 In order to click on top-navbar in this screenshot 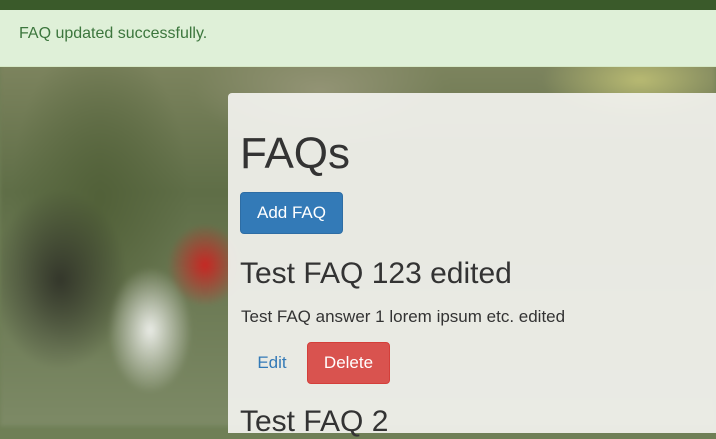, I will do `click(358, 5)`.